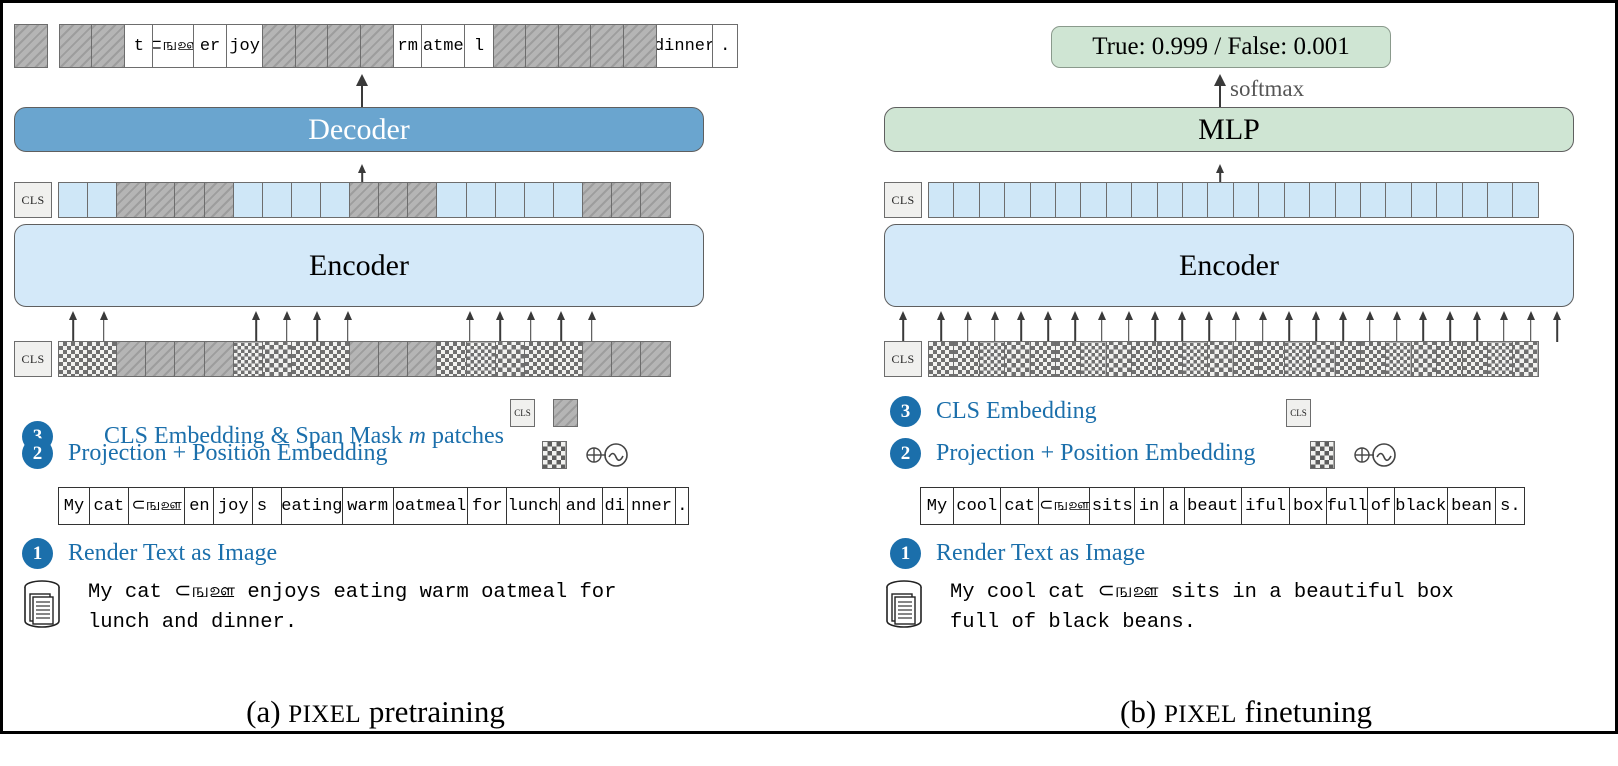  I want to click on reconstructed-patch: joy, so click(244, 46).